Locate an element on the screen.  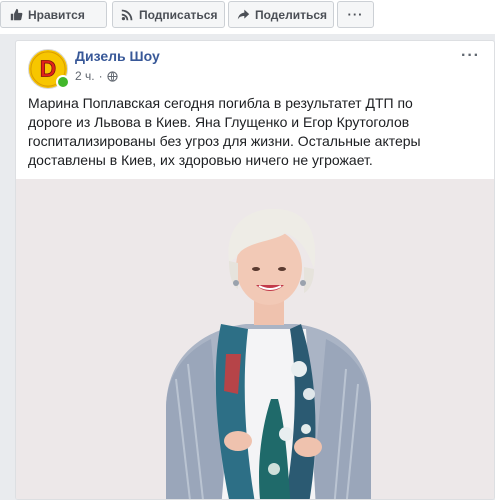
page-avatar: D is located at coordinates (49, 69).